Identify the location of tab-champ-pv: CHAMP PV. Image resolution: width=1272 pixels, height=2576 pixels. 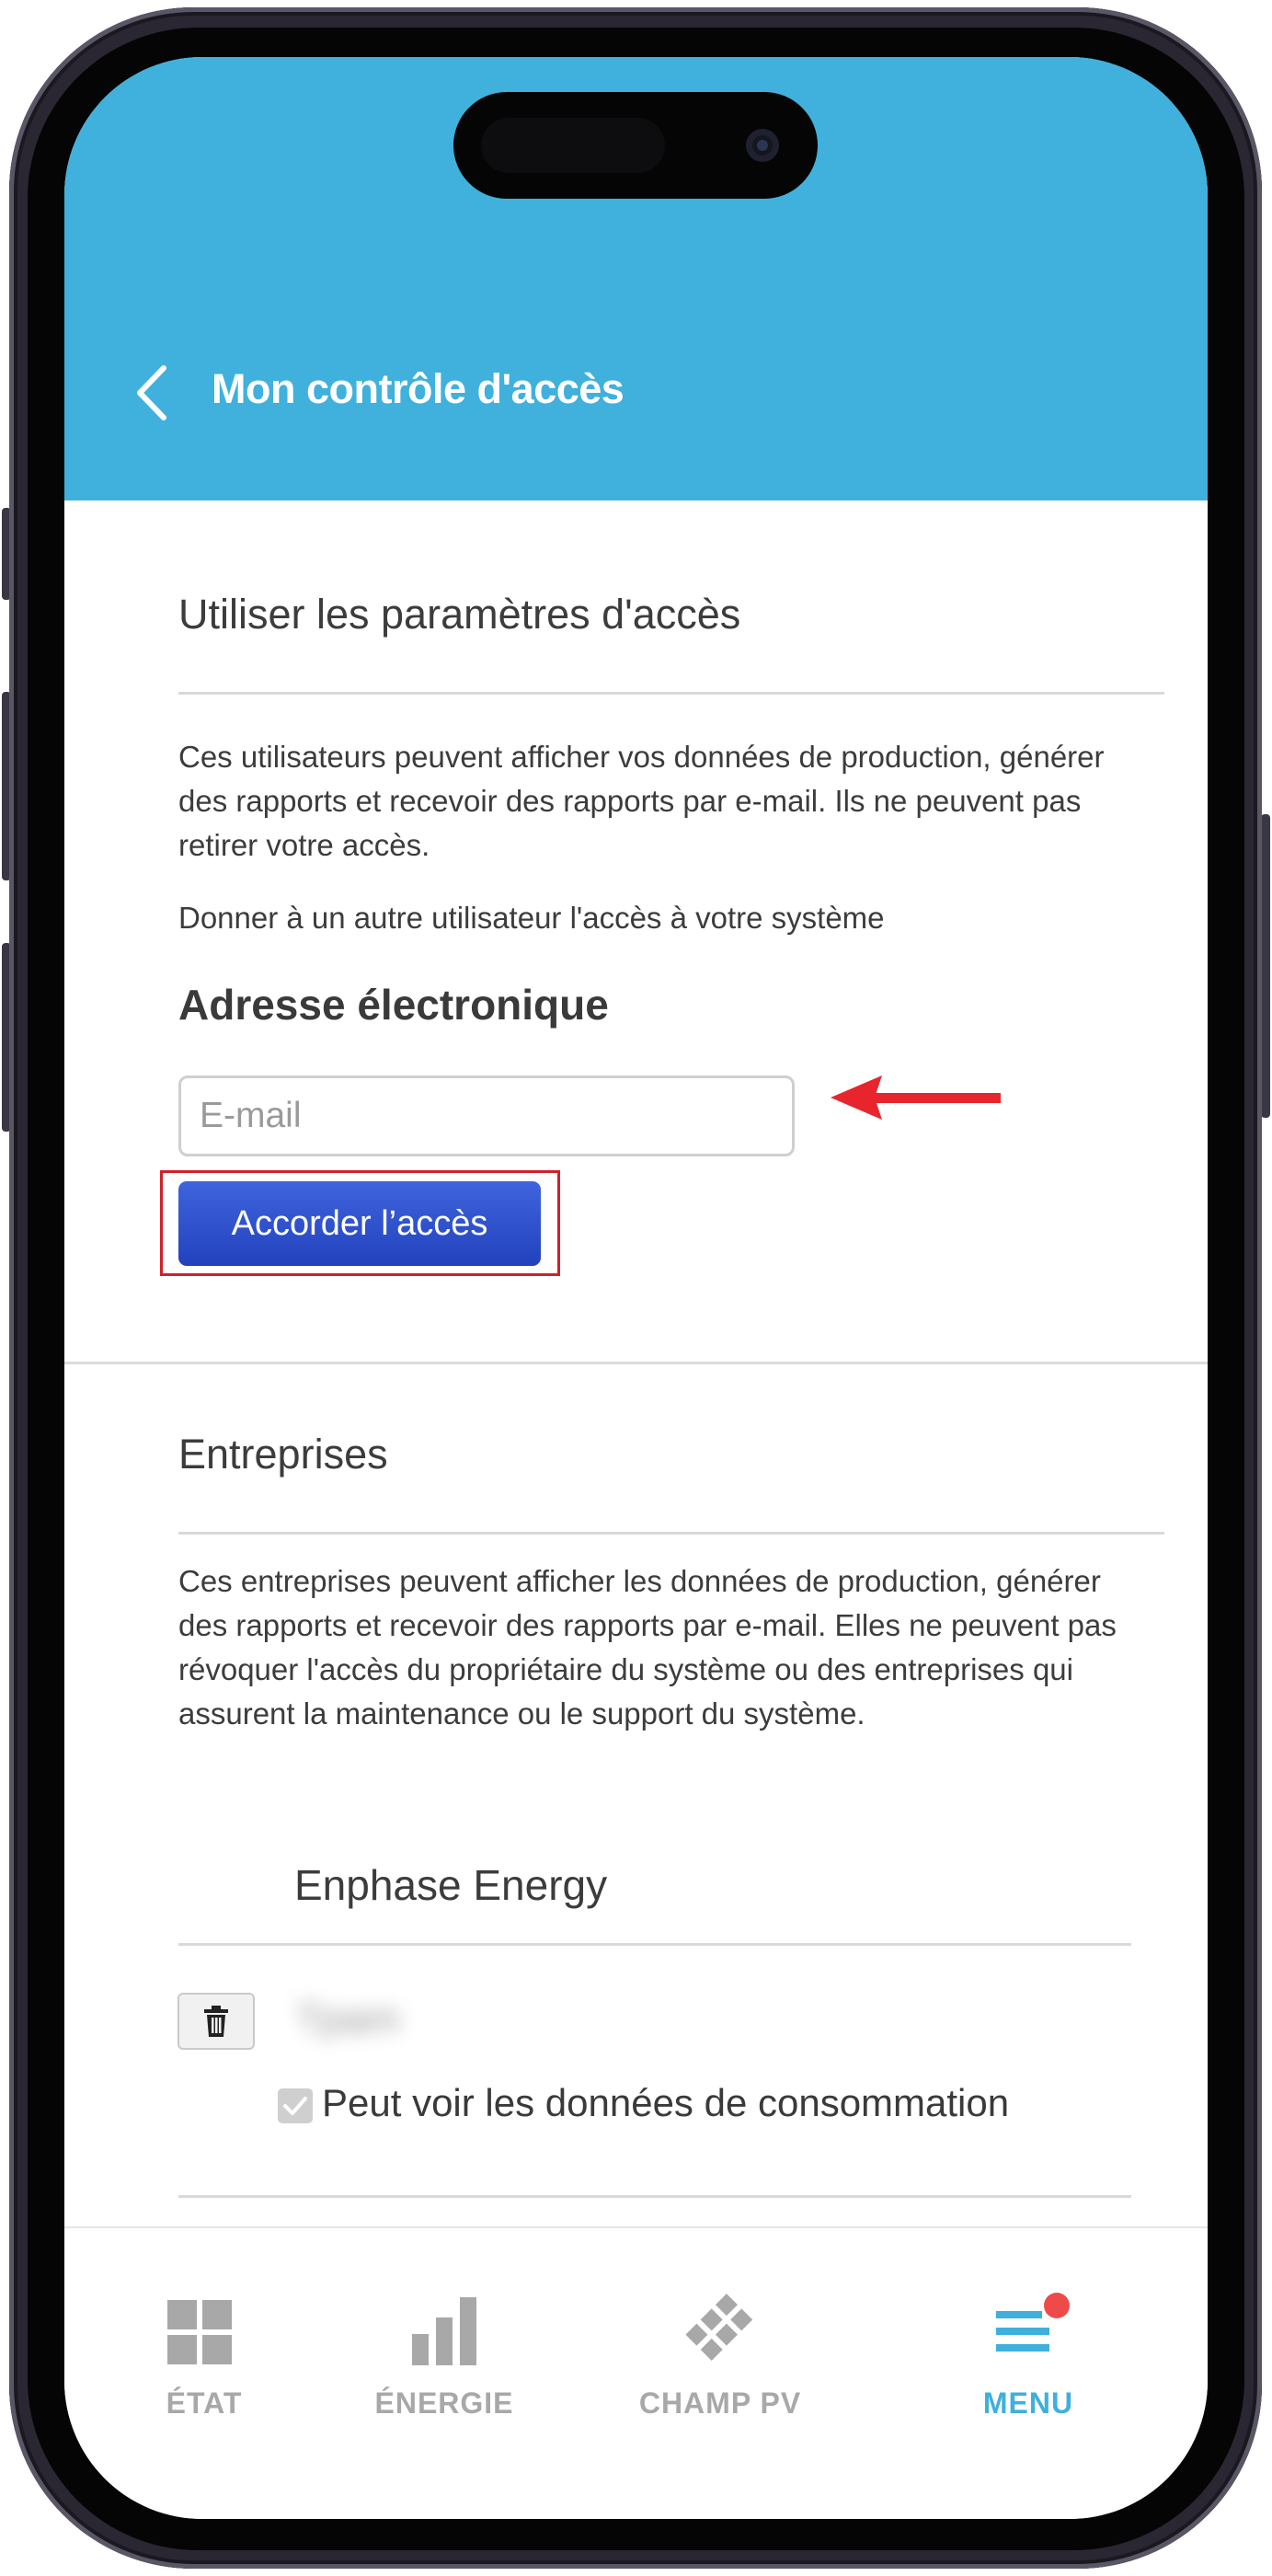
(720, 2324).